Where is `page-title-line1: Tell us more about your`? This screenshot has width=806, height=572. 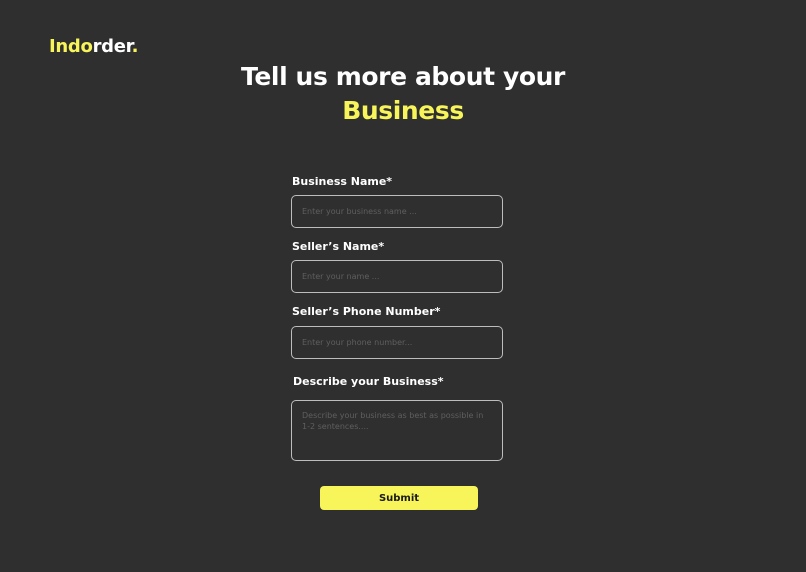
page-title-line1: Tell us more about your is located at coordinates (403, 76).